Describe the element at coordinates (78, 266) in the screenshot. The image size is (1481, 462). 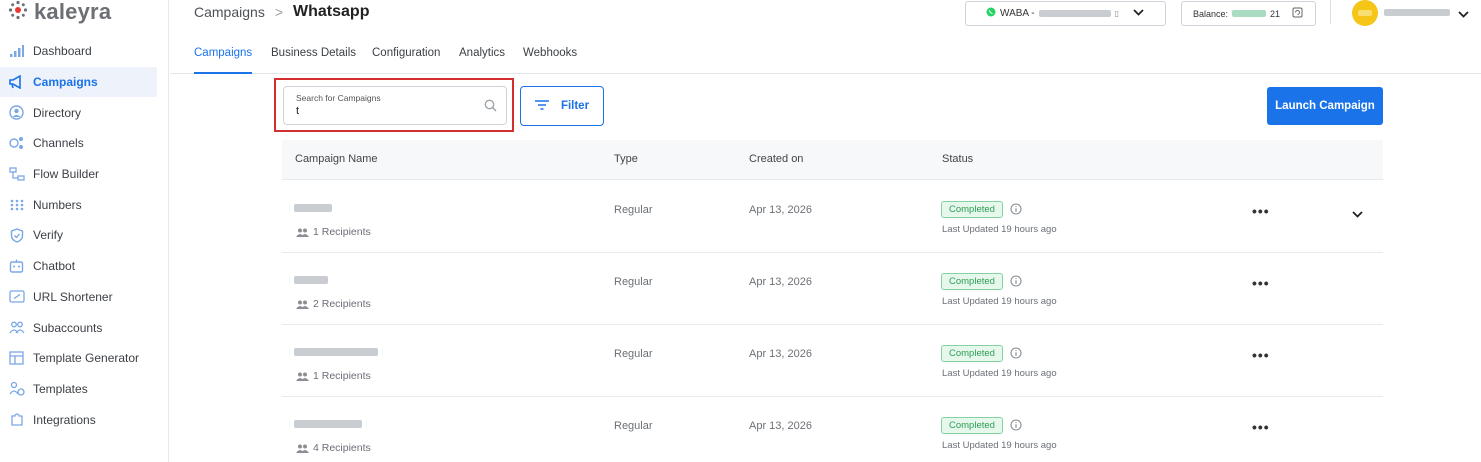
I see `sidebar-item-chatbot: Chatbot` at that location.